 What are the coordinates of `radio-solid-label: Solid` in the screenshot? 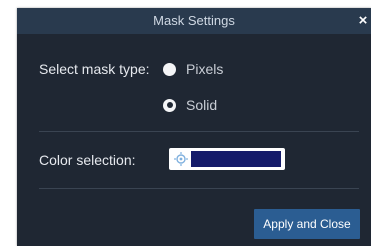 It's located at (202, 105).